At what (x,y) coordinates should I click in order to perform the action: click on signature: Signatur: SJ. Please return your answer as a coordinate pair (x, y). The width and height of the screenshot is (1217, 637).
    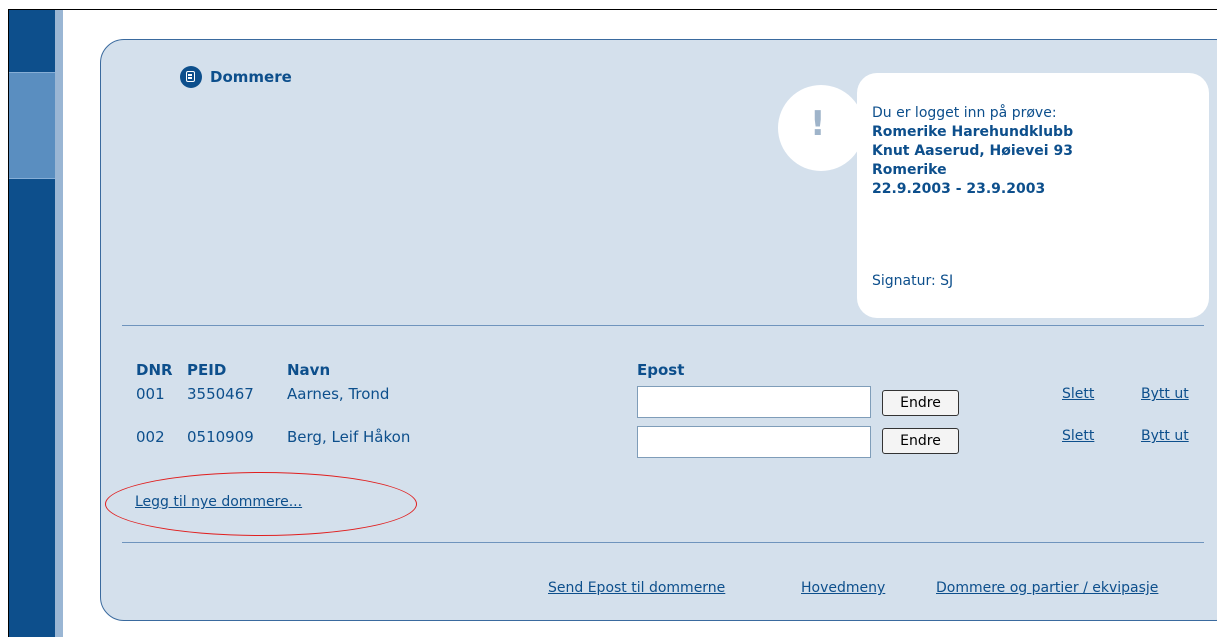
    Looking at the image, I should click on (913, 281).